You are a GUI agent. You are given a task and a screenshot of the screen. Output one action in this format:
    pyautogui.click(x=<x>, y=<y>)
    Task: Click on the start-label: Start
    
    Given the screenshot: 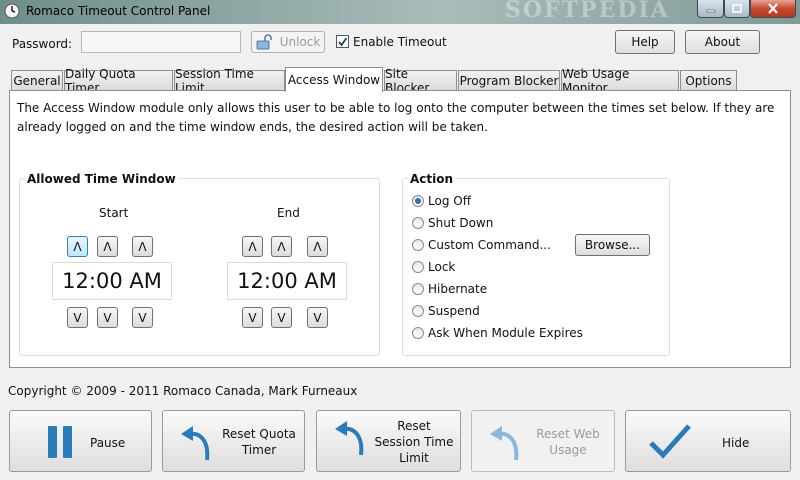 What is the action you would take?
    pyautogui.click(x=114, y=213)
    